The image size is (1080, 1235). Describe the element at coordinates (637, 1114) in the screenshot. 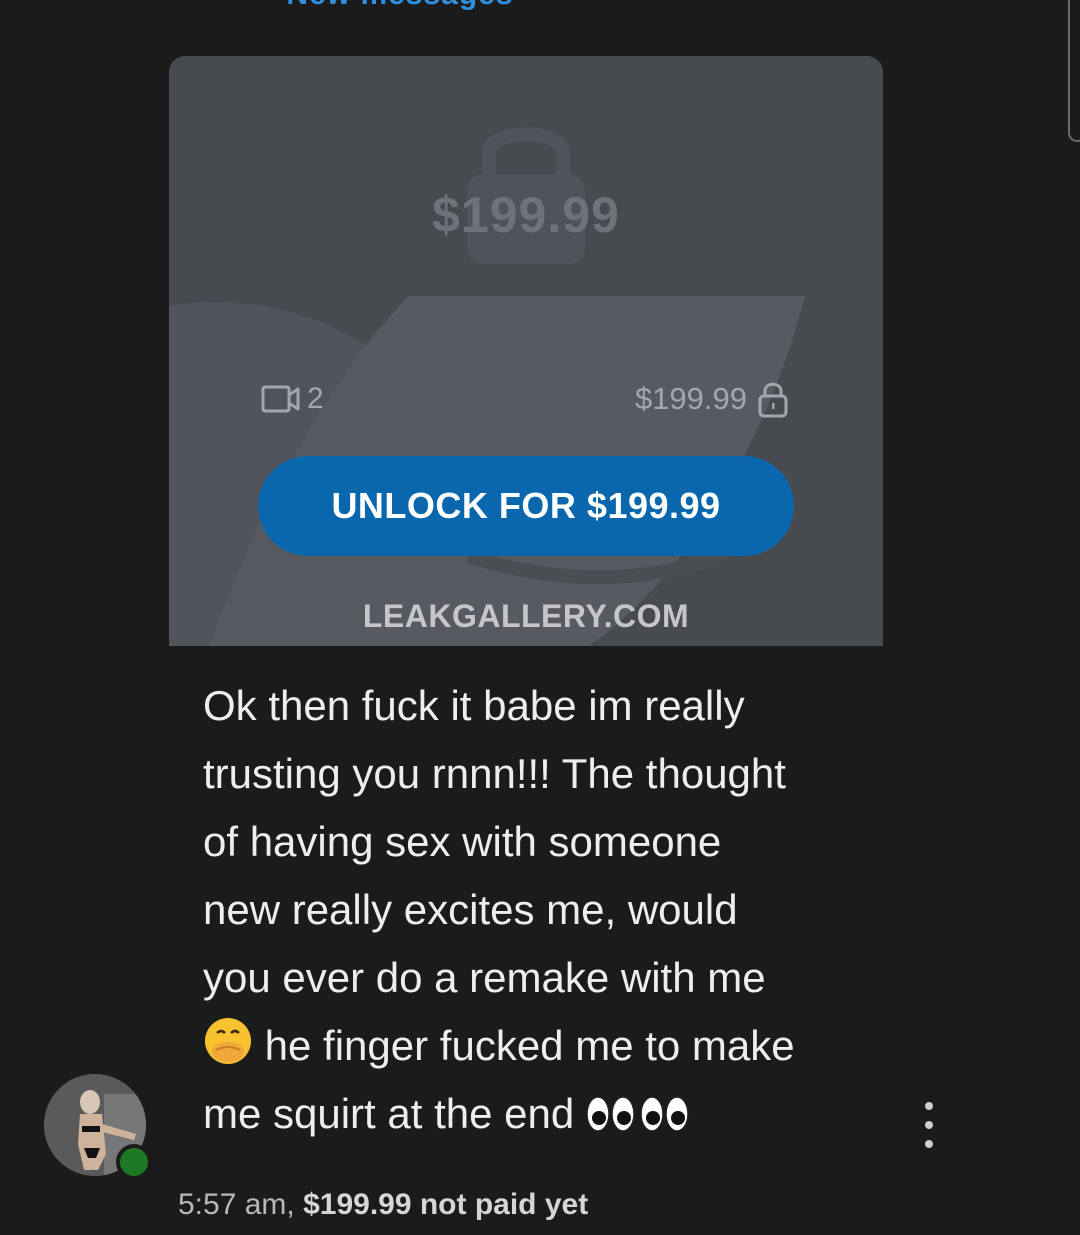

I see `eyes-emoji-icon` at that location.